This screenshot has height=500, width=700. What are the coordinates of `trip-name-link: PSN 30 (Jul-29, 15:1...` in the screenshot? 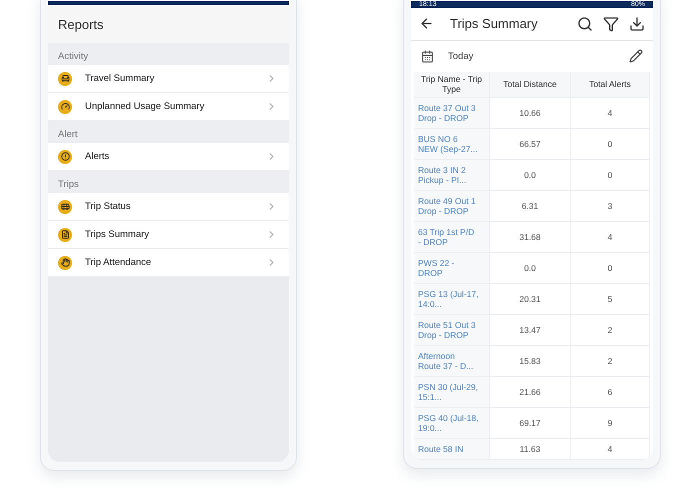 It's located at (452, 392).